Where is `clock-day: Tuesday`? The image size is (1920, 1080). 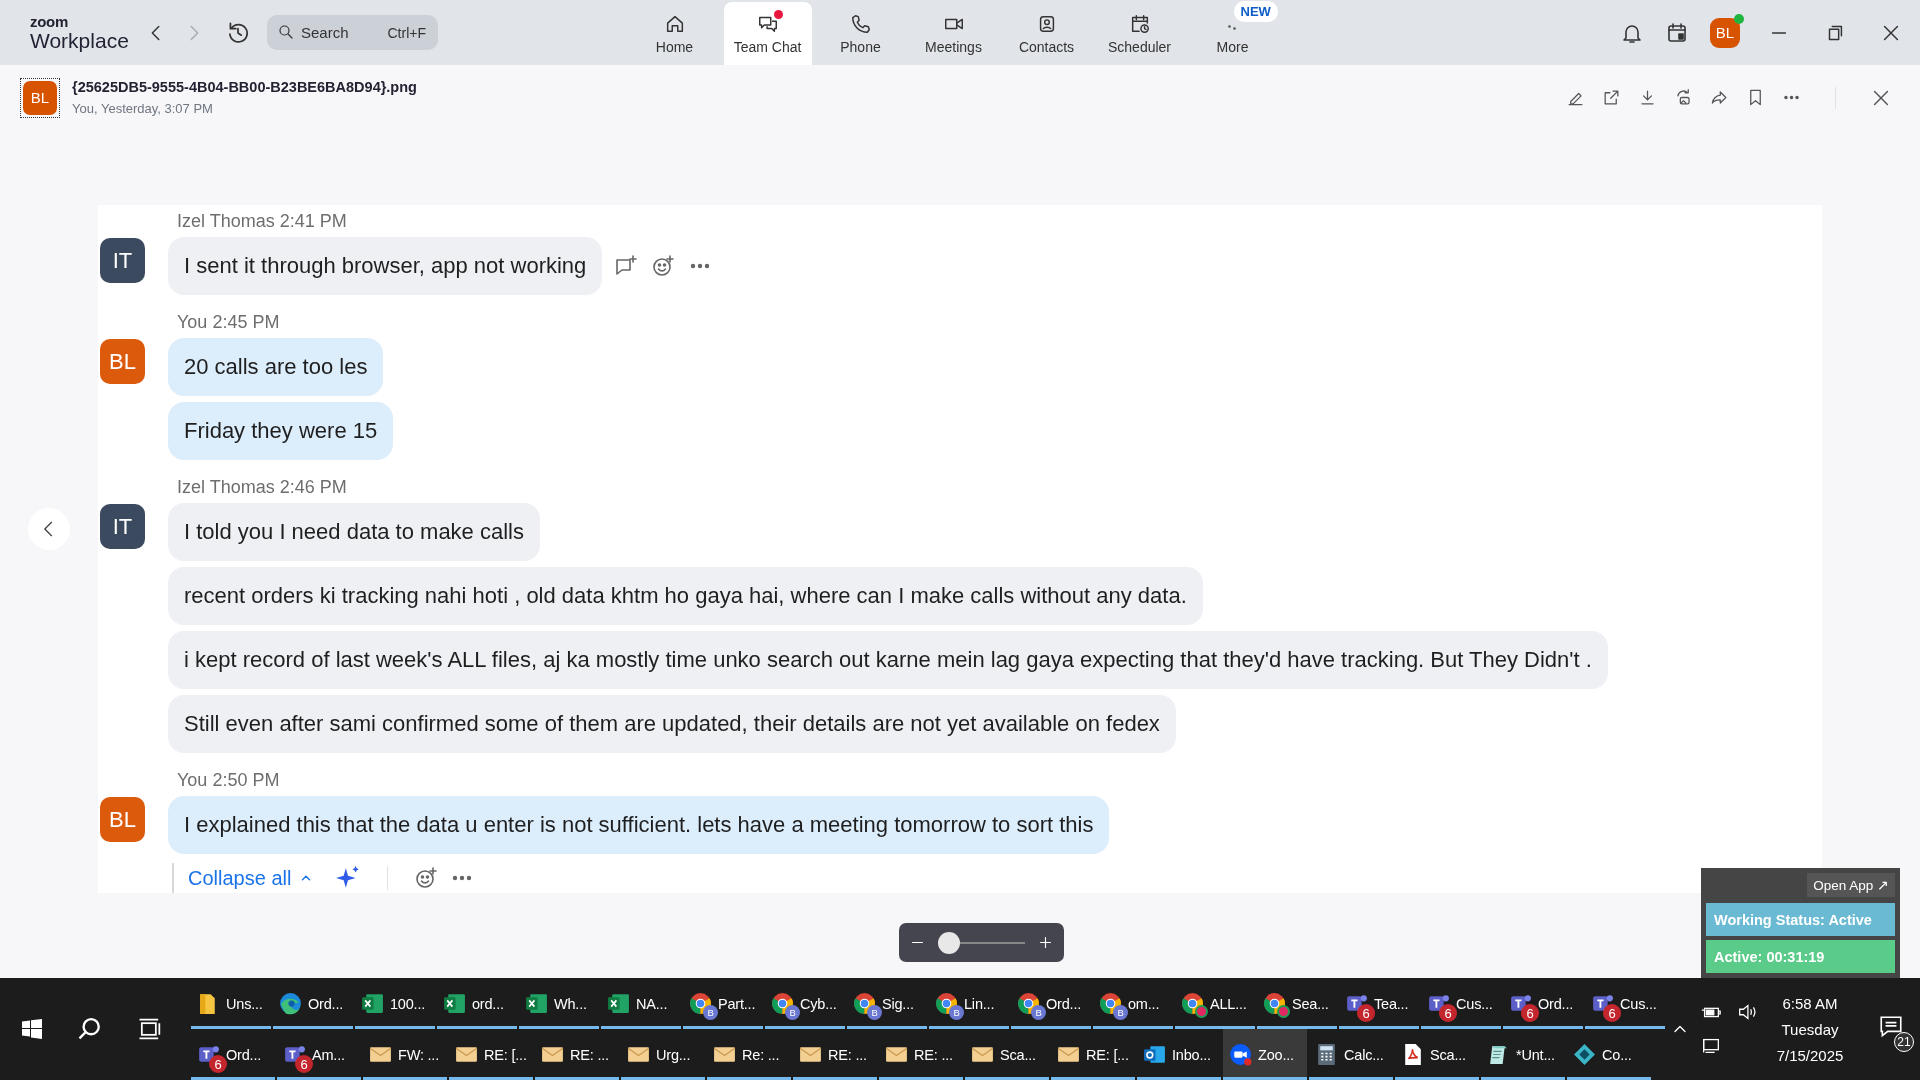 clock-day: Tuesday is located at coordinates (1810, 1029).